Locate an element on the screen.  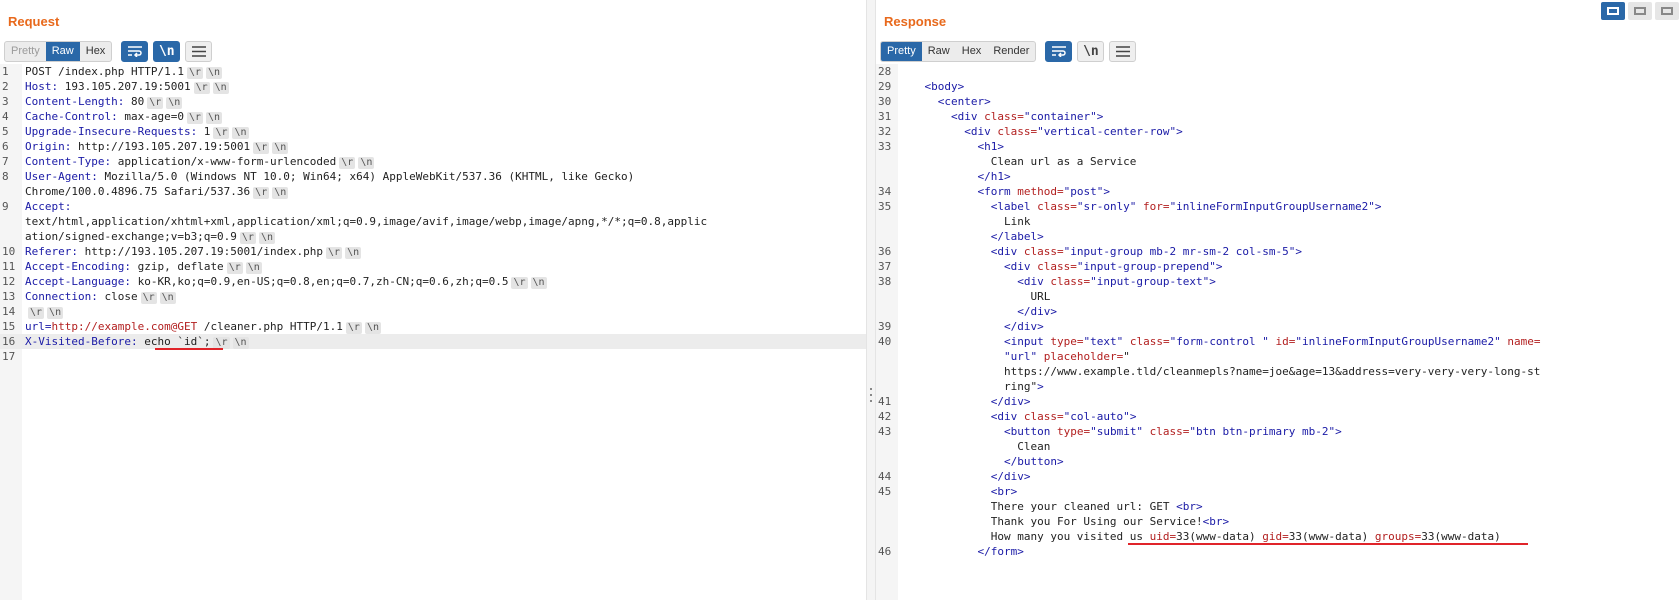
response-line-text: </div> is located at coordinates (964, 476).